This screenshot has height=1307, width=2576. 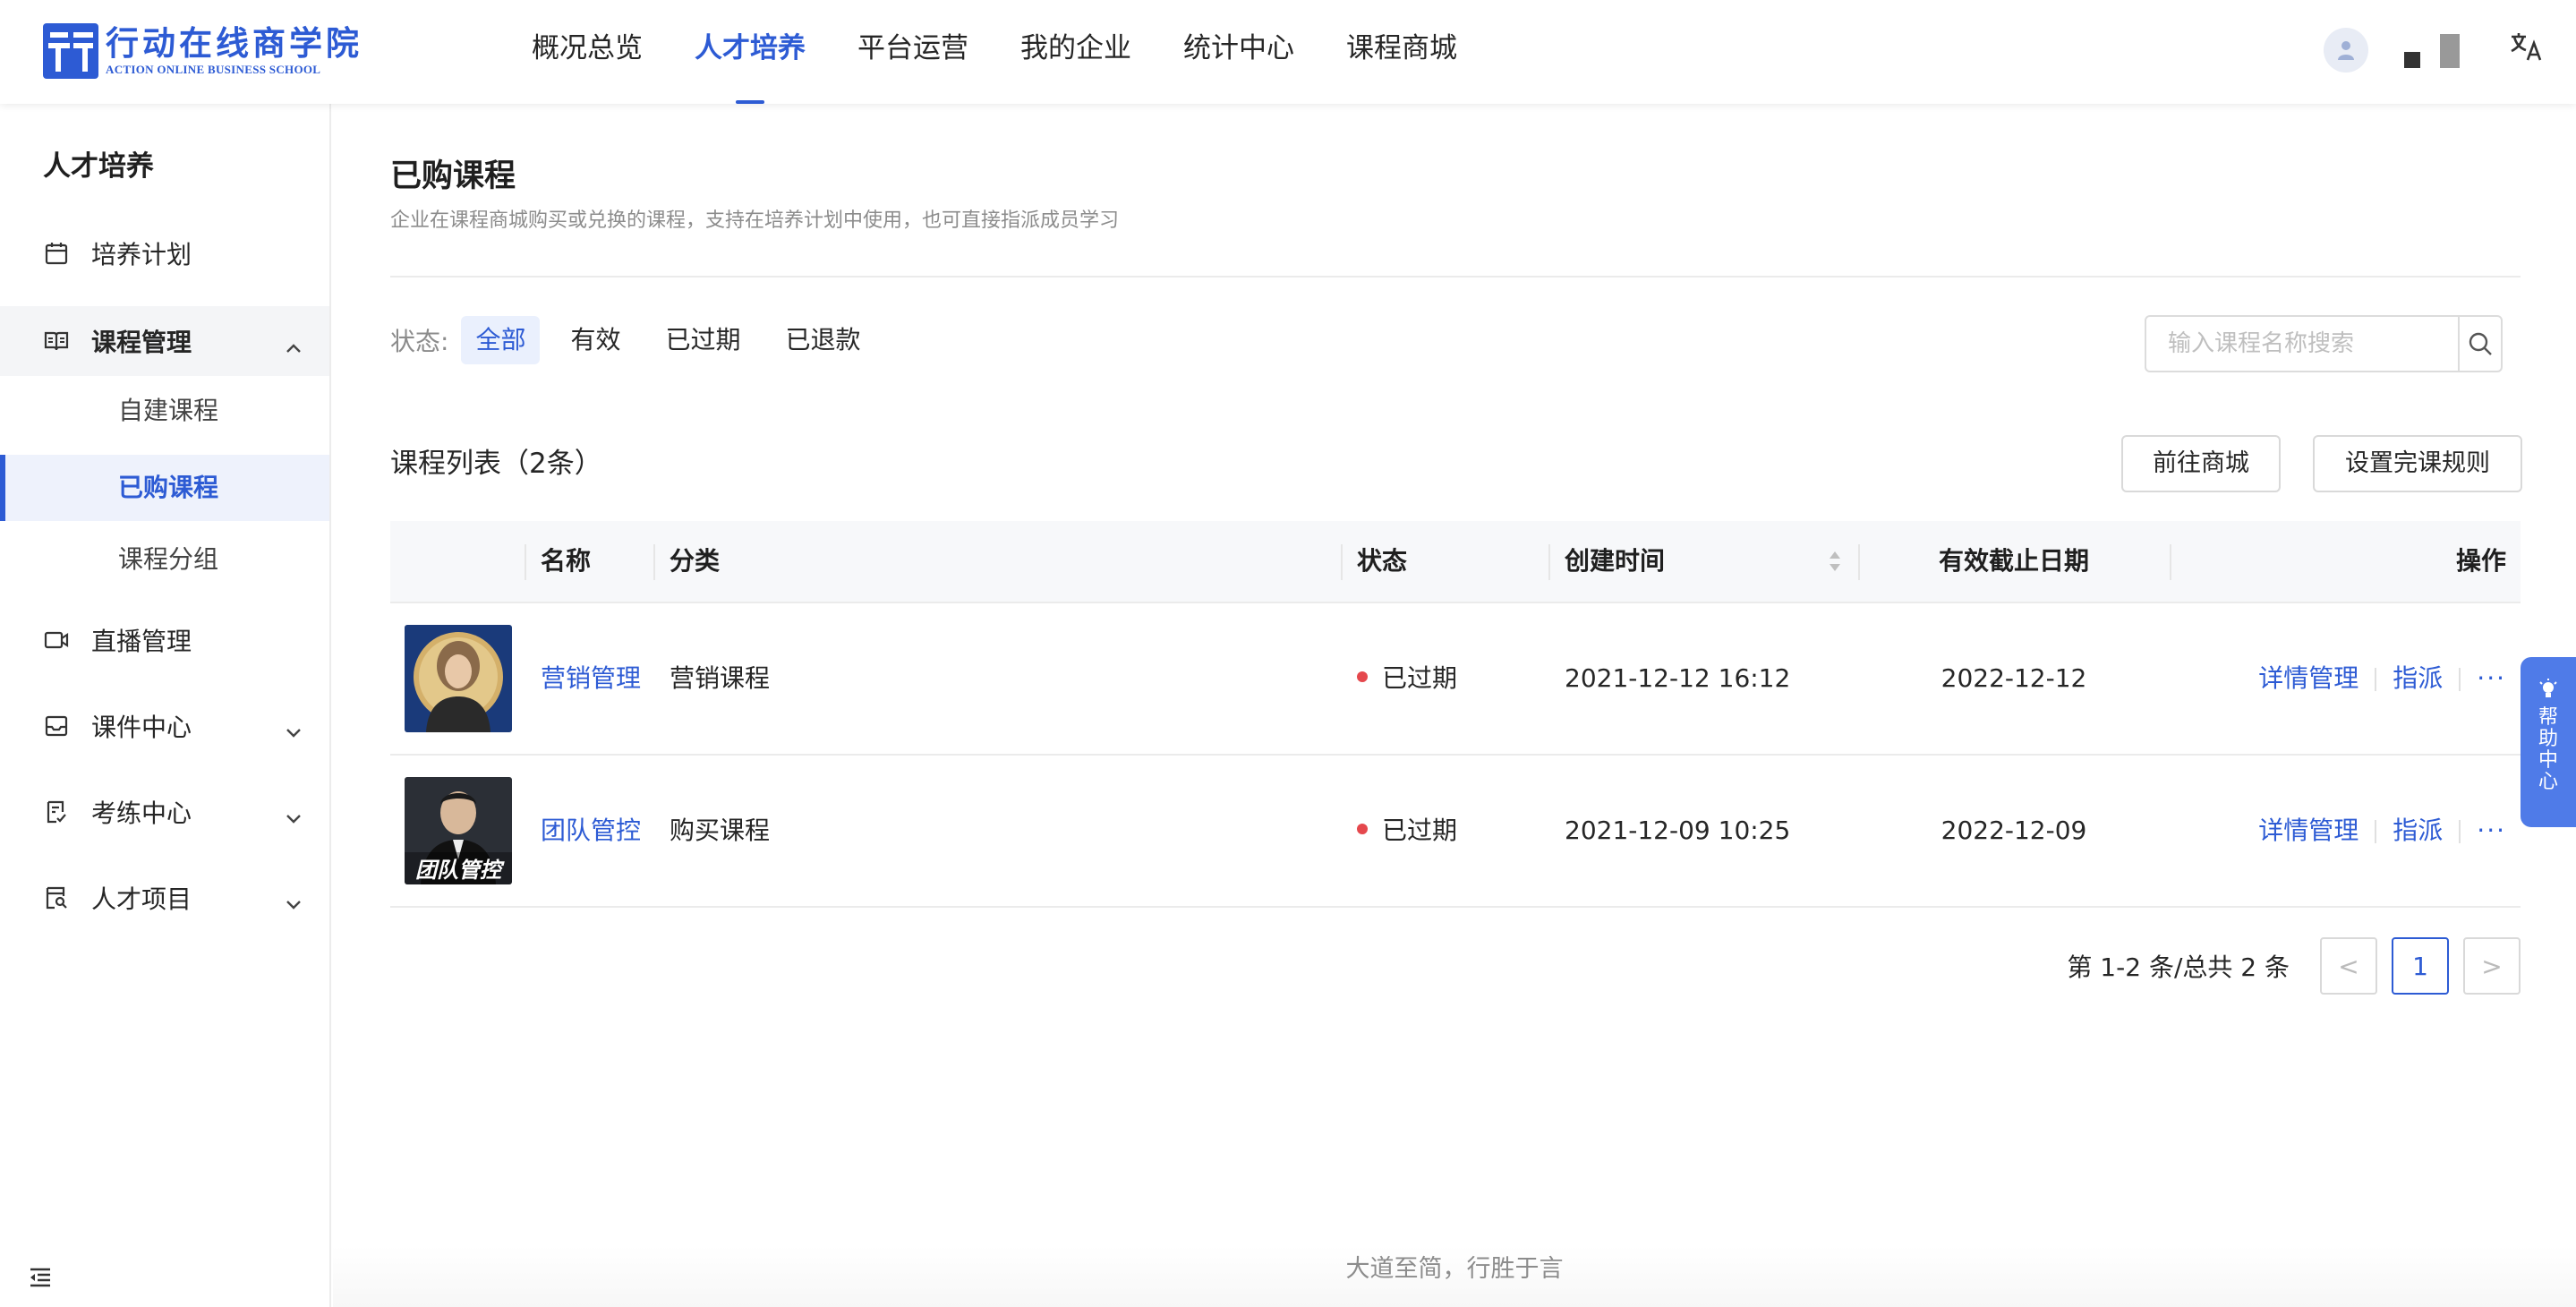 What do you see at coordinates (56, 341) in the screenshot?
I see `book-icon` at bounding box center [56, 341].